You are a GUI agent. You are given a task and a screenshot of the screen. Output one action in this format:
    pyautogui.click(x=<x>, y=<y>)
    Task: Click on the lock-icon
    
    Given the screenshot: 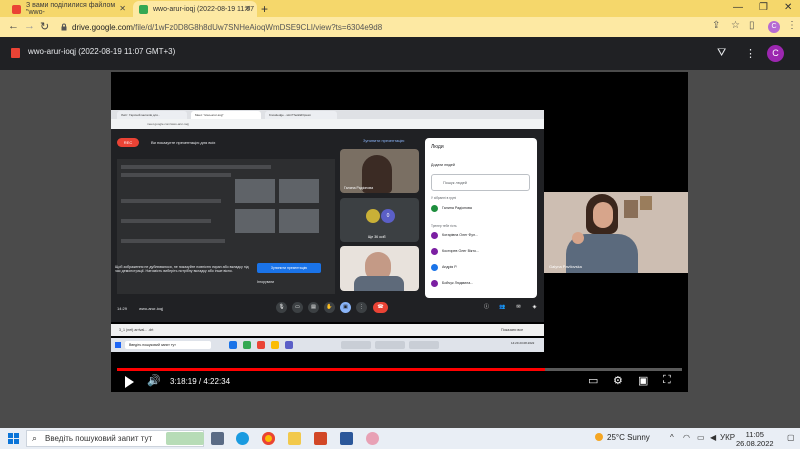 What is the action you would take?
    pyautogui.click(x=64, y=27)
    